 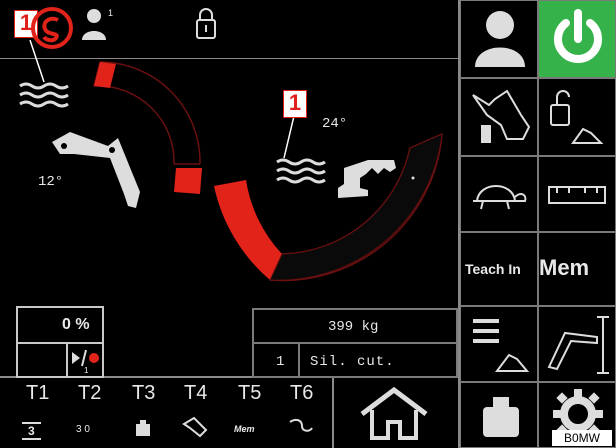 I want to click on mode-box: 1 Sil. cut., so click(x=355, y=360).